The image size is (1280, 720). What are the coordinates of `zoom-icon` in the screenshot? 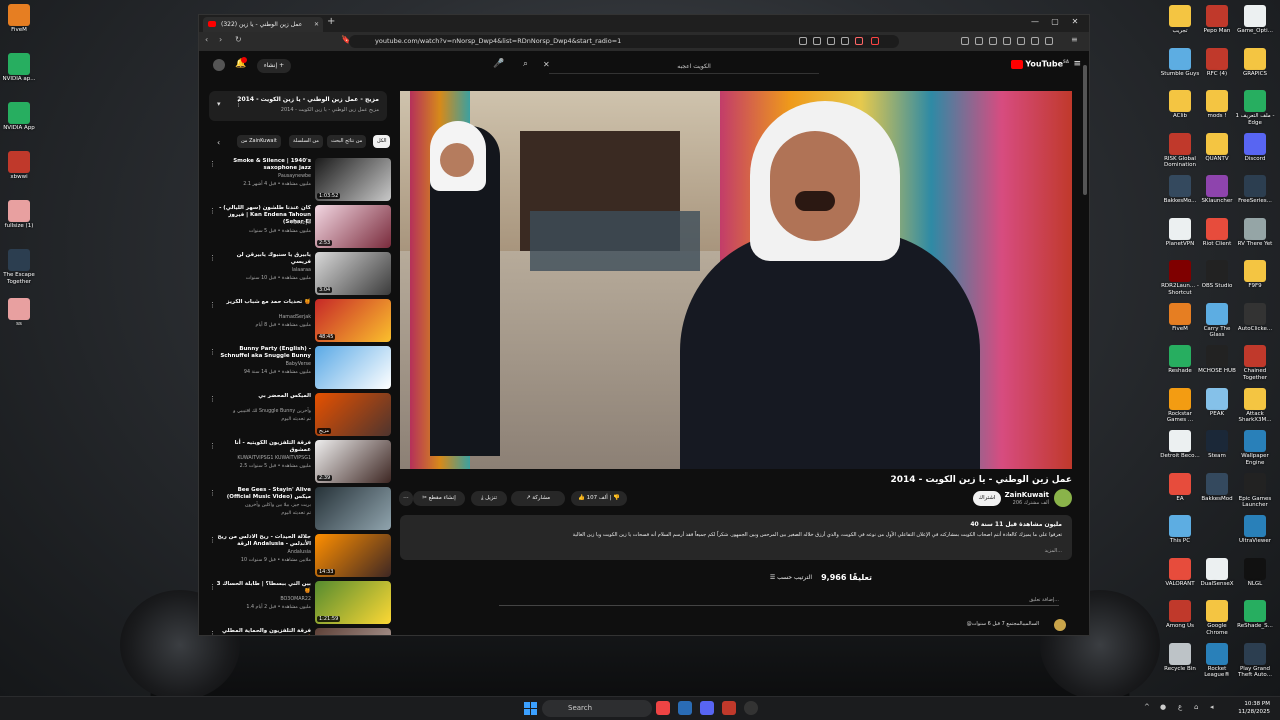 It's located at (831, 41).